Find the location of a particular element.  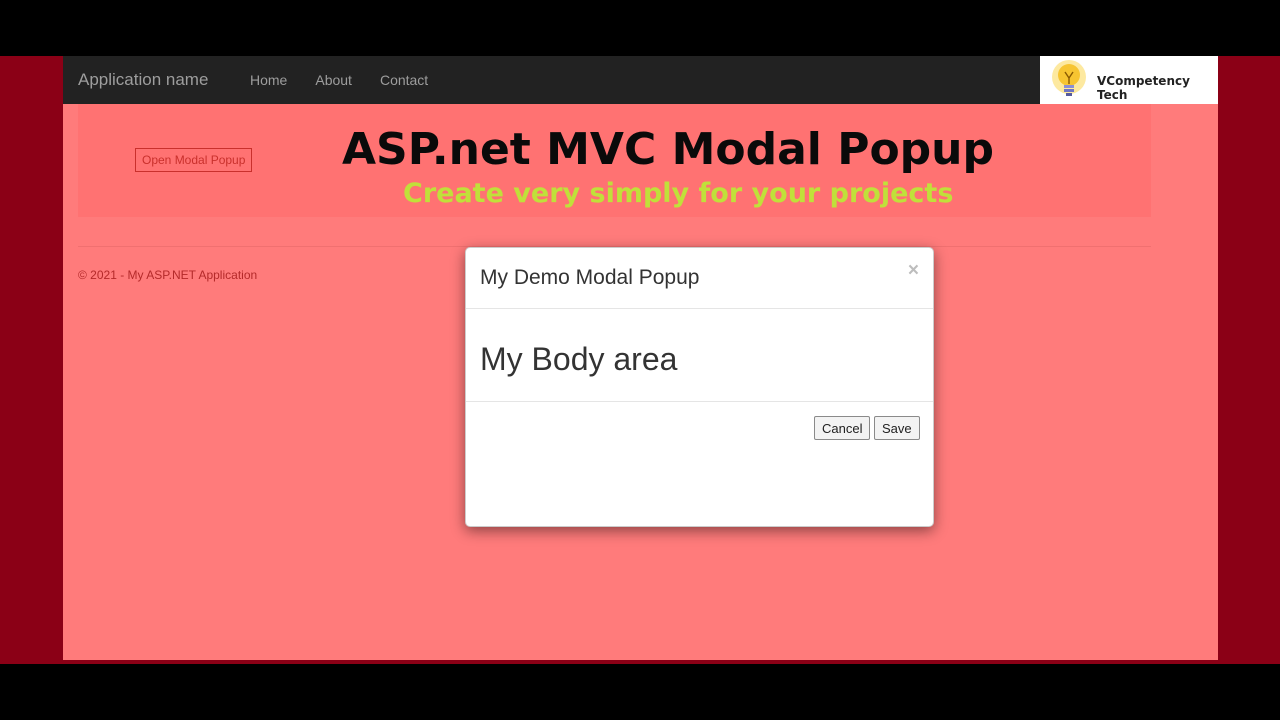

close-icon: × is located at coordinates (913, 271).